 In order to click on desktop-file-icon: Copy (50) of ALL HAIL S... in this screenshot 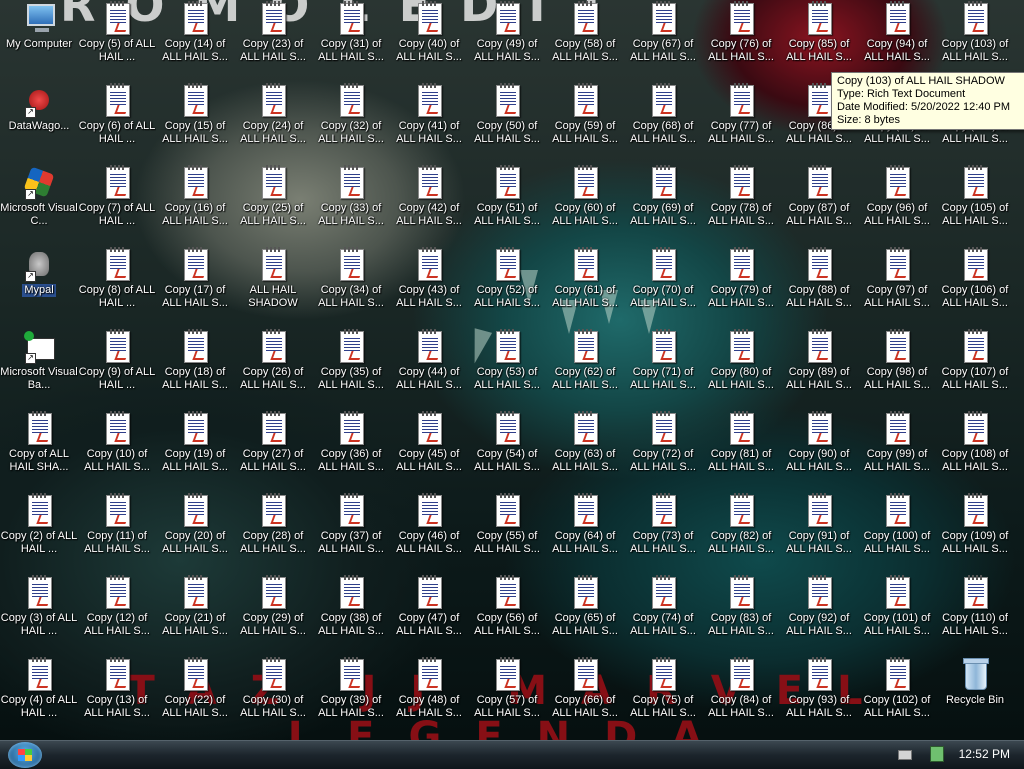, I will do `click(507, 114)`.